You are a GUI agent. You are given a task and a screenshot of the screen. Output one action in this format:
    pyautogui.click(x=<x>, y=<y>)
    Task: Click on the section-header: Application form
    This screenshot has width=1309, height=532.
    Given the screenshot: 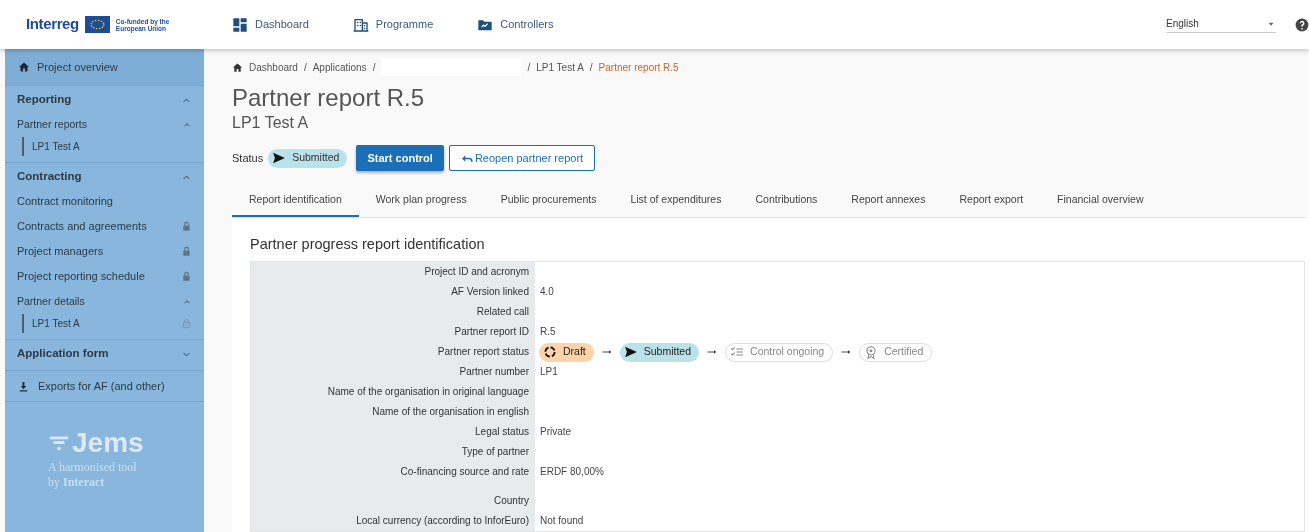 What is the action you would take?
    pyautogui.click(x=104, y=353)
    